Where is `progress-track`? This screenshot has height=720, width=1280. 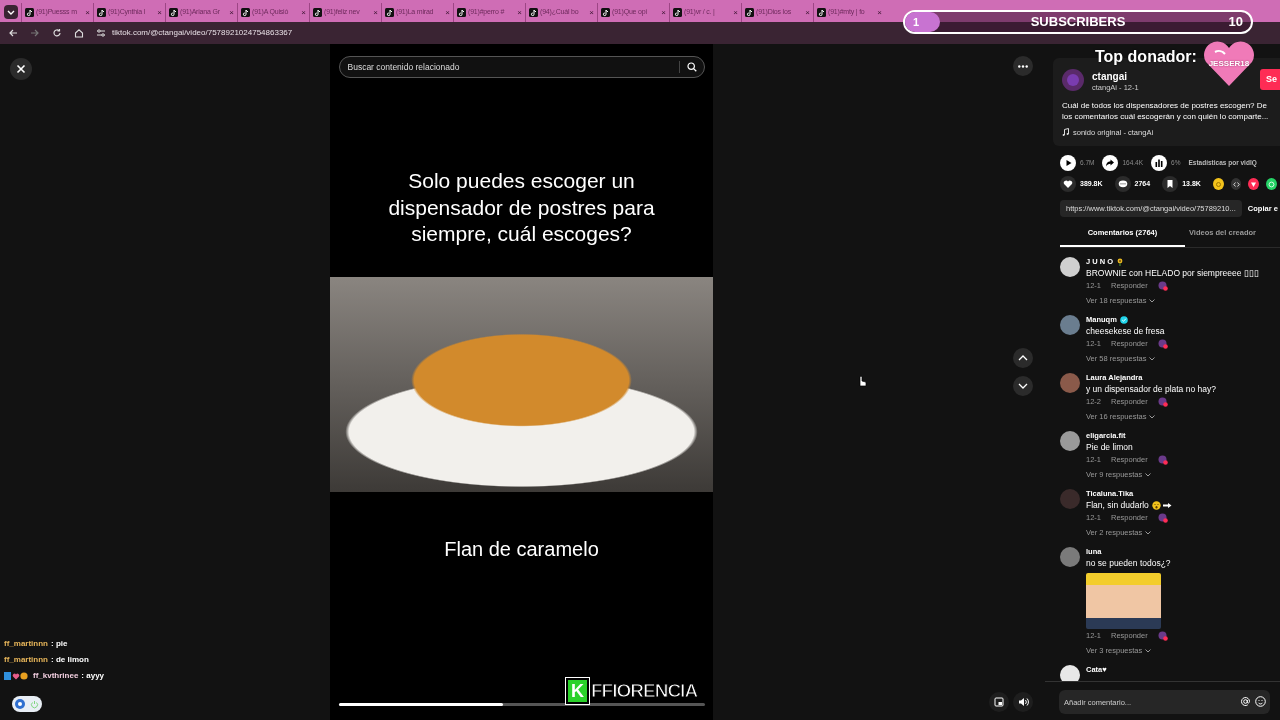 progress-track is located at coordinates (521, 704).